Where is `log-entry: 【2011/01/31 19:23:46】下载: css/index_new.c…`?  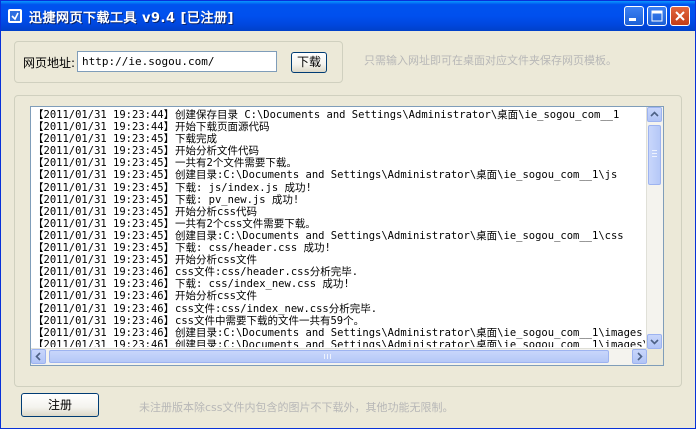 log-entry: 【2011/01/31 19:23:46】下载: css/index_new.c… is located at coordinates (339, 284).